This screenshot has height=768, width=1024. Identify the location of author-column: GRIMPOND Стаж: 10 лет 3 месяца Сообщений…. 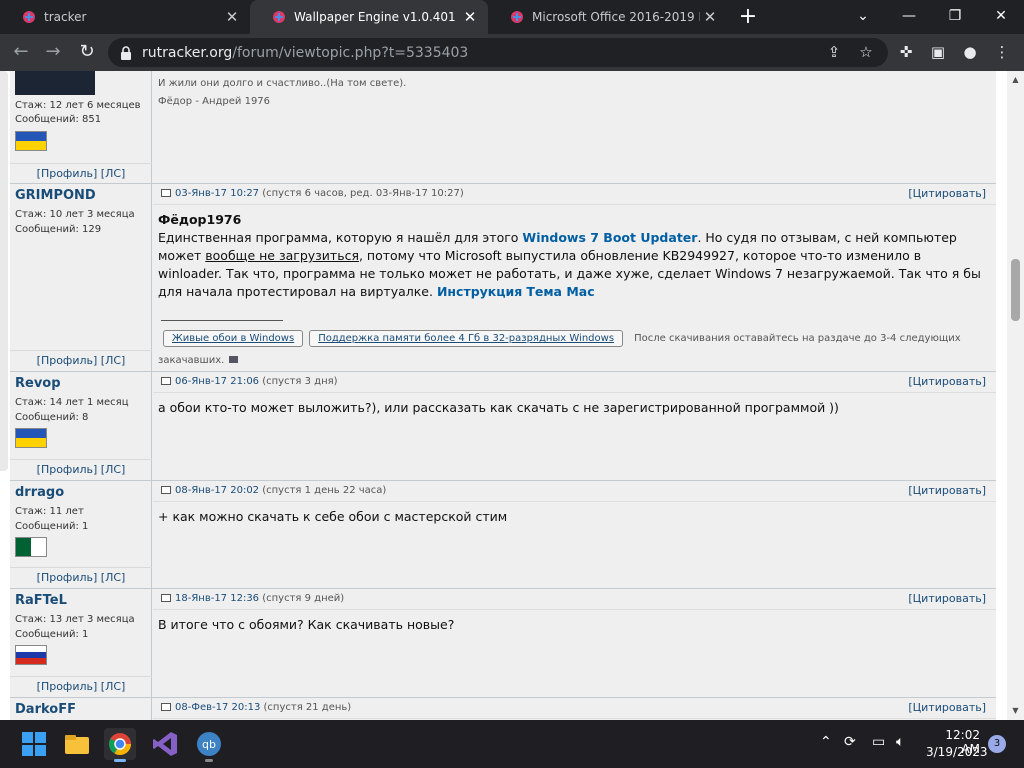
(81, 277).